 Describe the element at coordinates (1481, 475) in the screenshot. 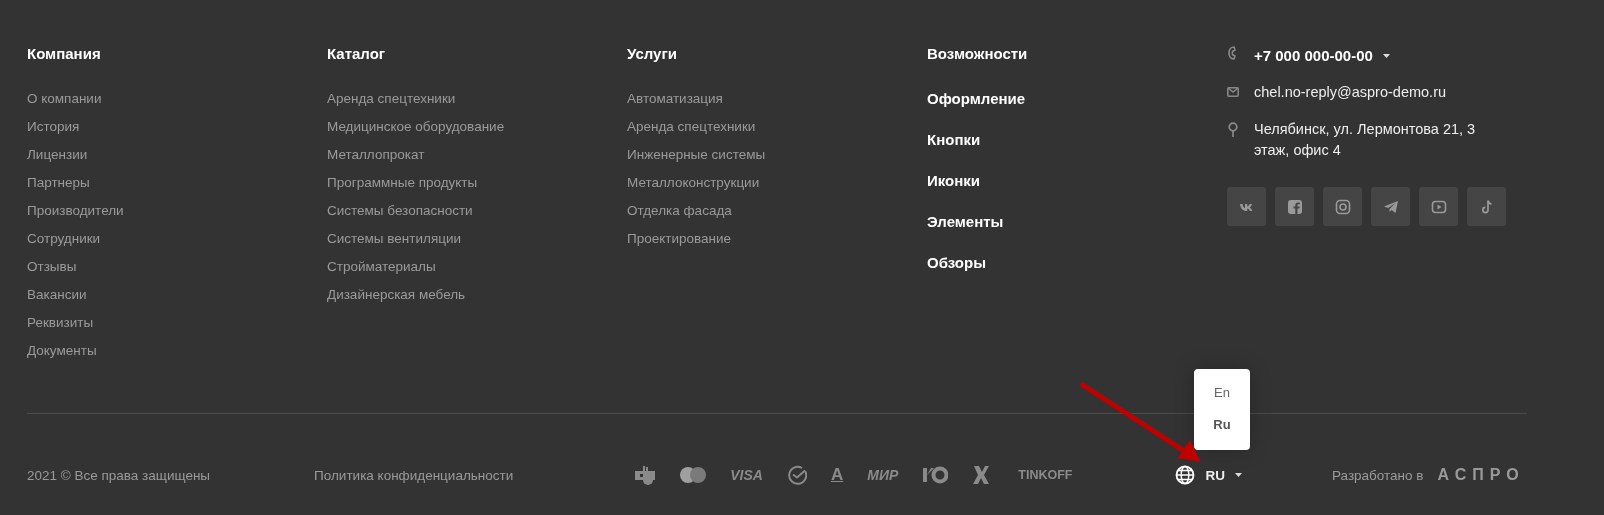

I see `developer-logo: АСПРО` at that location.